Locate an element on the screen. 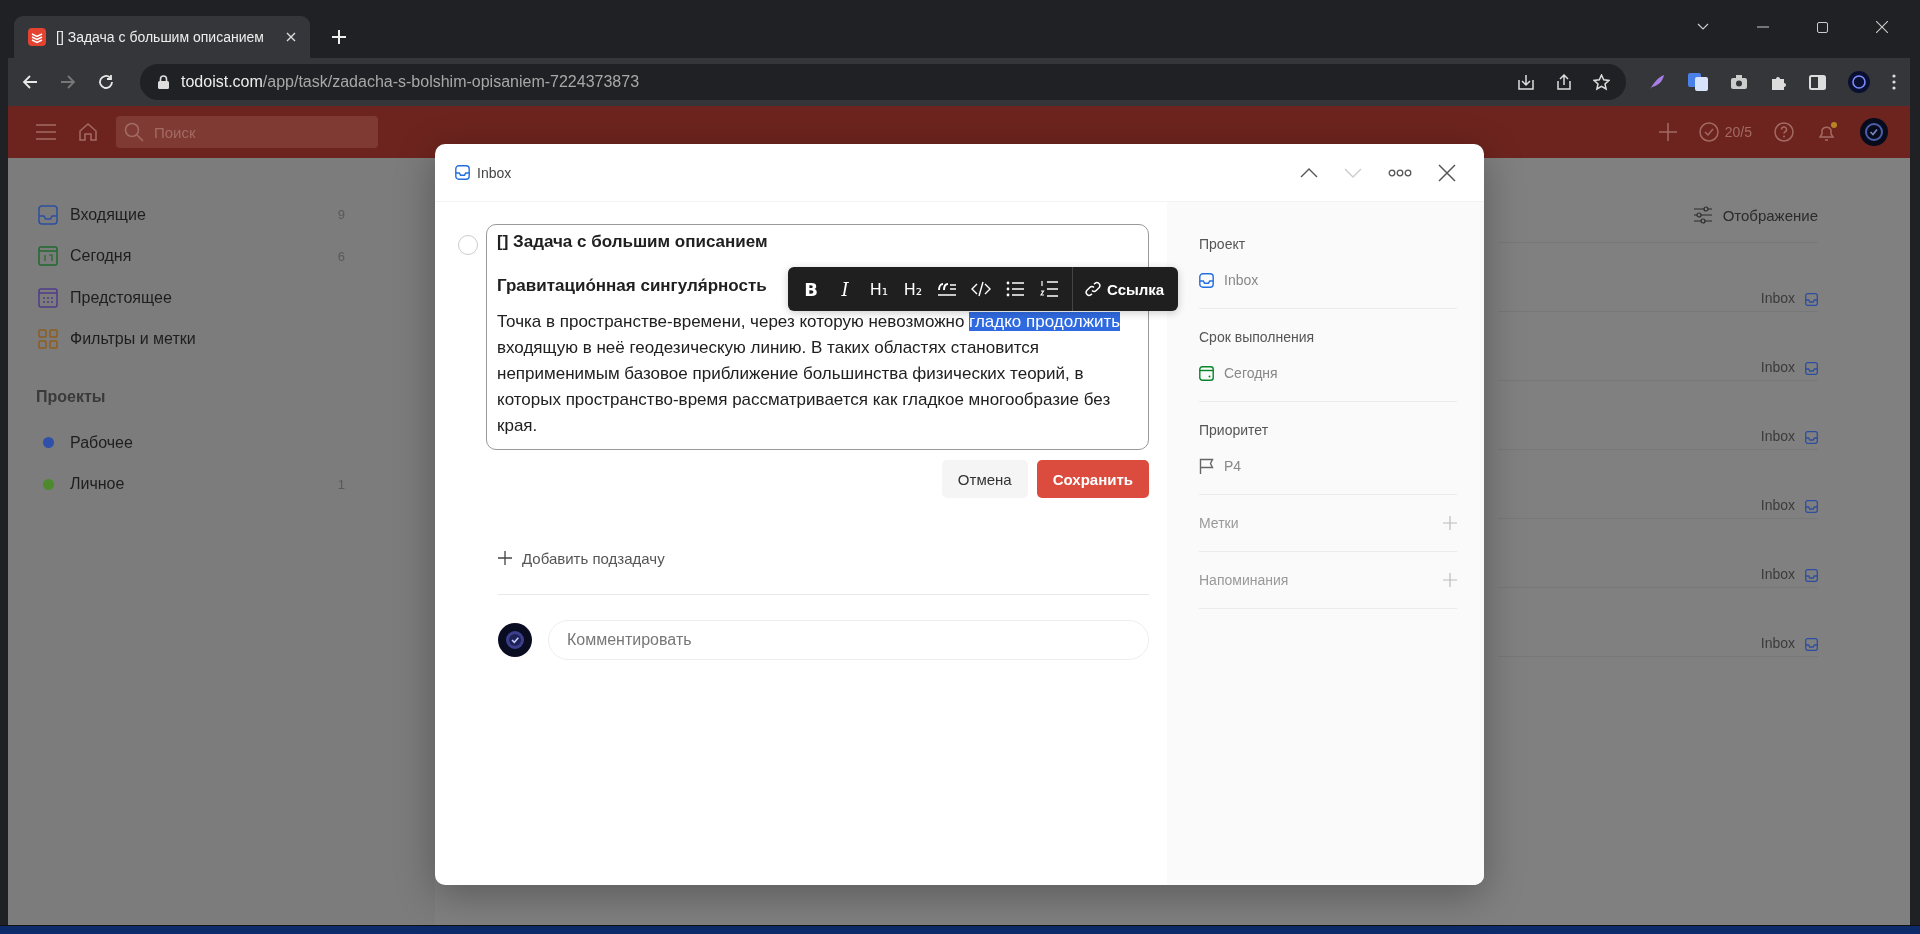 Image resolution: width=1920 pixels, height=934 pixels. field-value: P4 is located at coordinates (1220, 466).